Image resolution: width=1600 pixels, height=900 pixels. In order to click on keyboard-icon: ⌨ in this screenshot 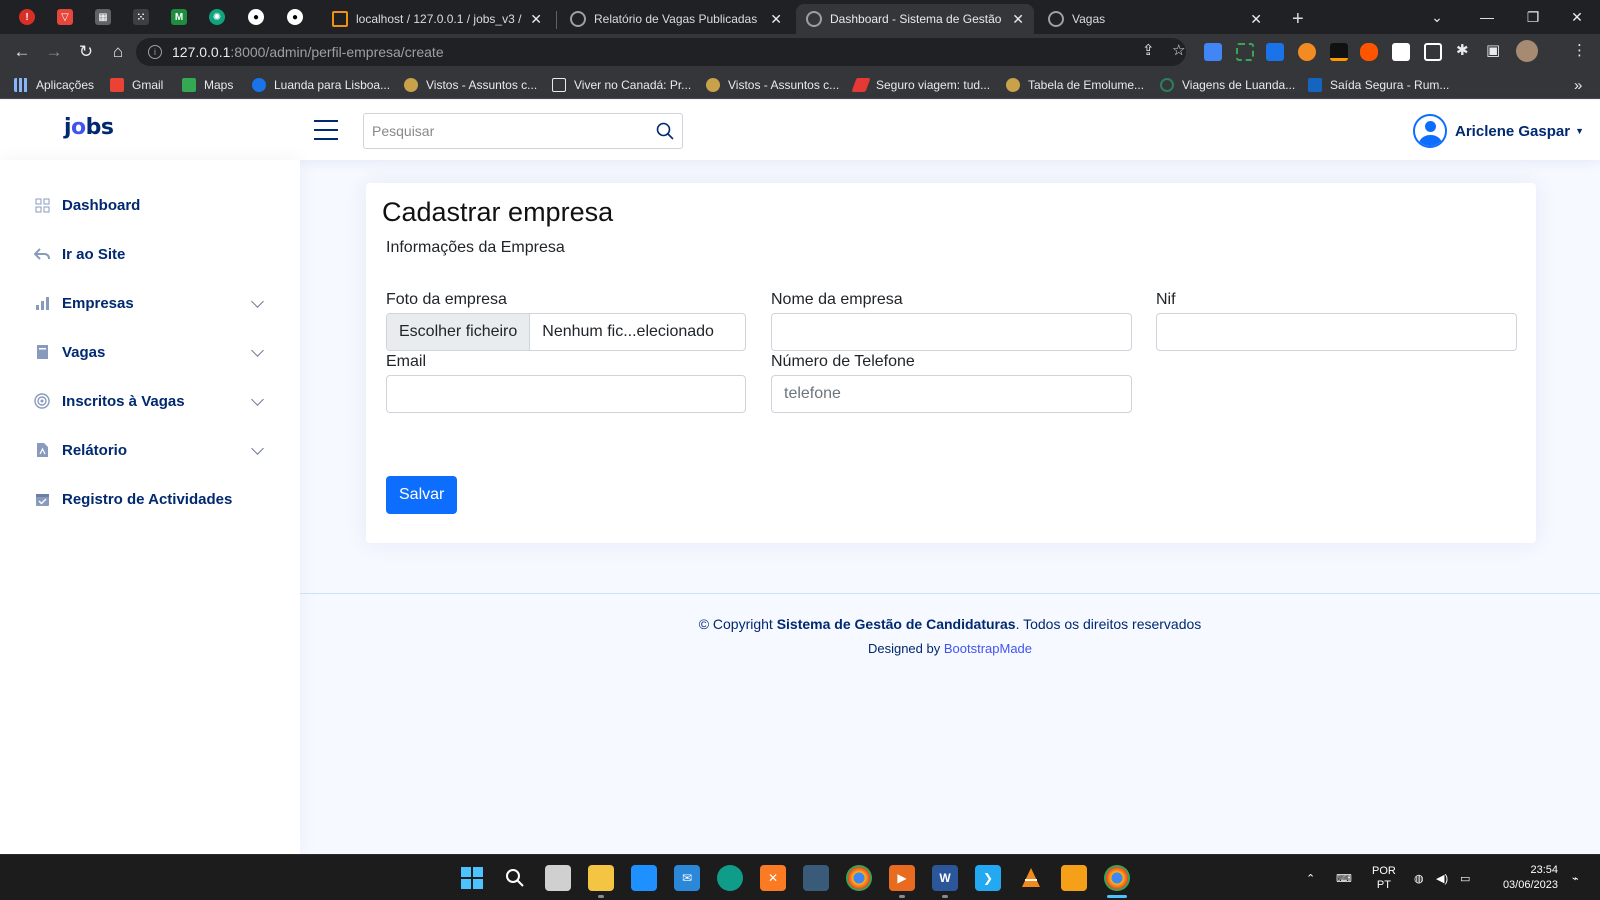, I will do `click(1344, 877)`.